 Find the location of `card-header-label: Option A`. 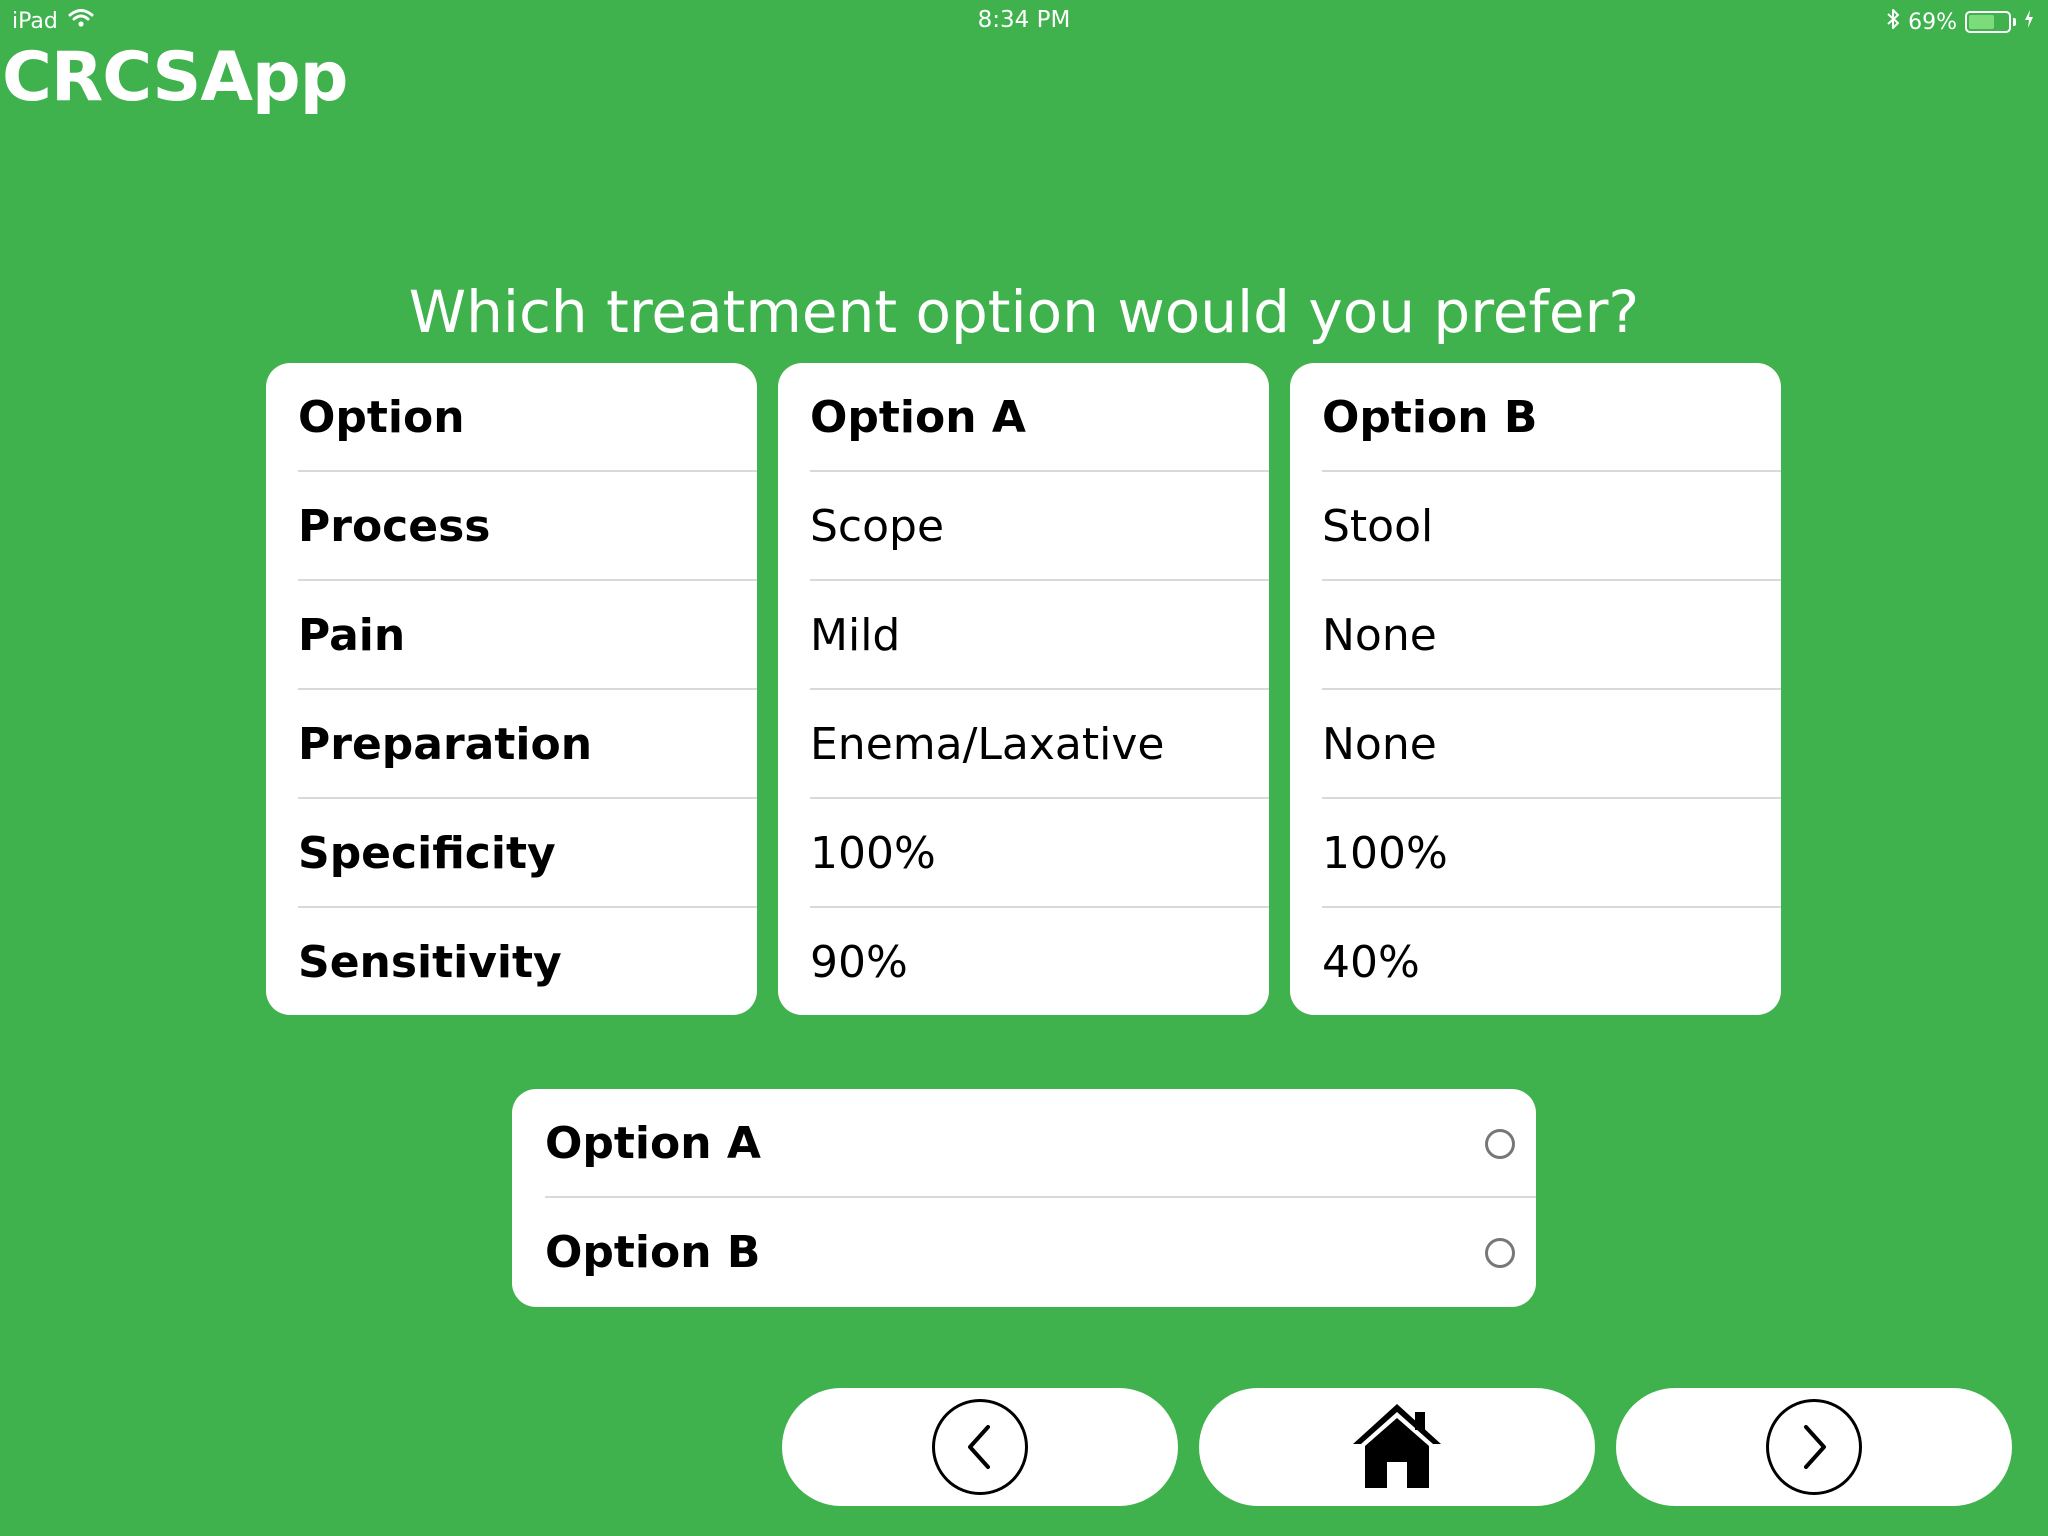

card-header-label: Option A is located at coordinates (918, 417).